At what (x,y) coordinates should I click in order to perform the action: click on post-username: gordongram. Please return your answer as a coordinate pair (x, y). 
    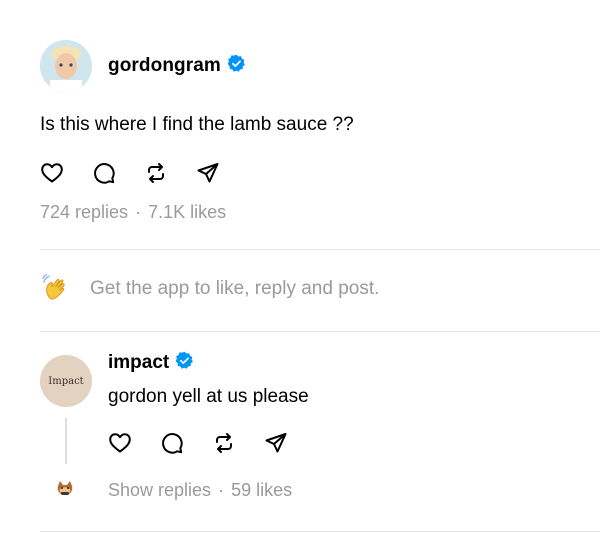
    Looking at the image, I should click on (177, 65).